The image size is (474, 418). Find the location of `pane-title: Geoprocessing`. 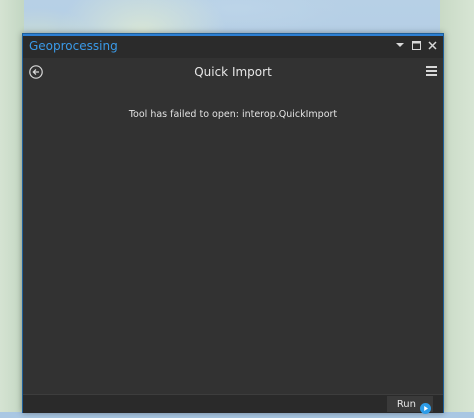

pane-title: Geoprocessing is located at coordinates (73, 46).